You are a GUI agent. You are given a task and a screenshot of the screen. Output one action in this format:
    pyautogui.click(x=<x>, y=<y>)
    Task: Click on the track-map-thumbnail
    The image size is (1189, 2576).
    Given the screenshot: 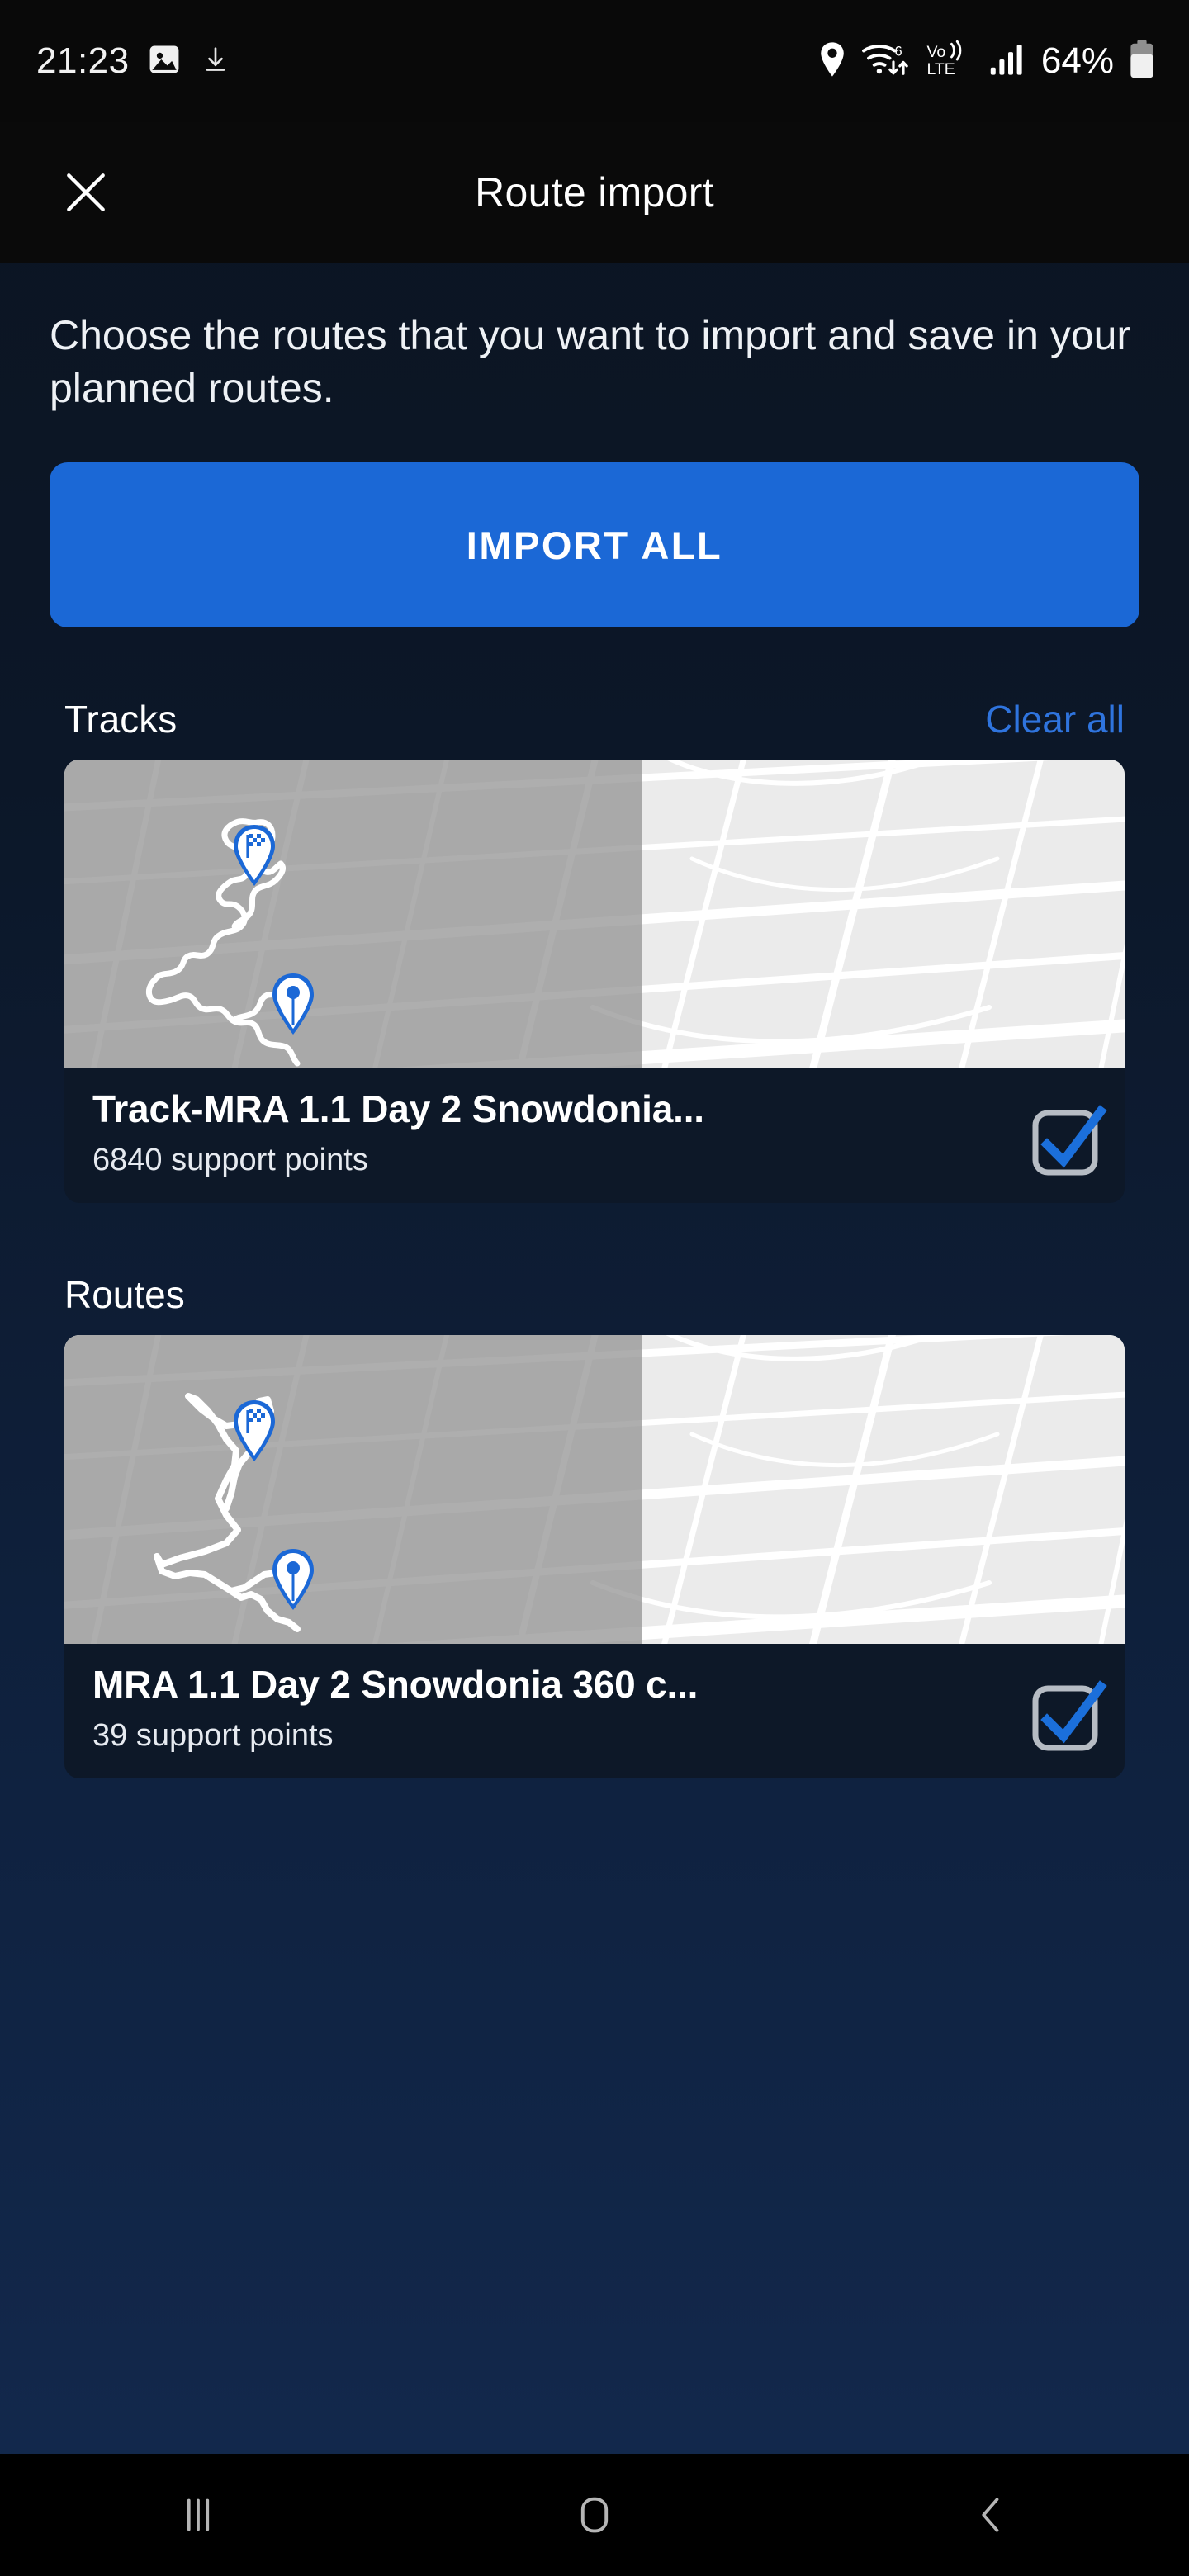 What is the action you would take?
    pyautogui.click(x=594, y=914)
    